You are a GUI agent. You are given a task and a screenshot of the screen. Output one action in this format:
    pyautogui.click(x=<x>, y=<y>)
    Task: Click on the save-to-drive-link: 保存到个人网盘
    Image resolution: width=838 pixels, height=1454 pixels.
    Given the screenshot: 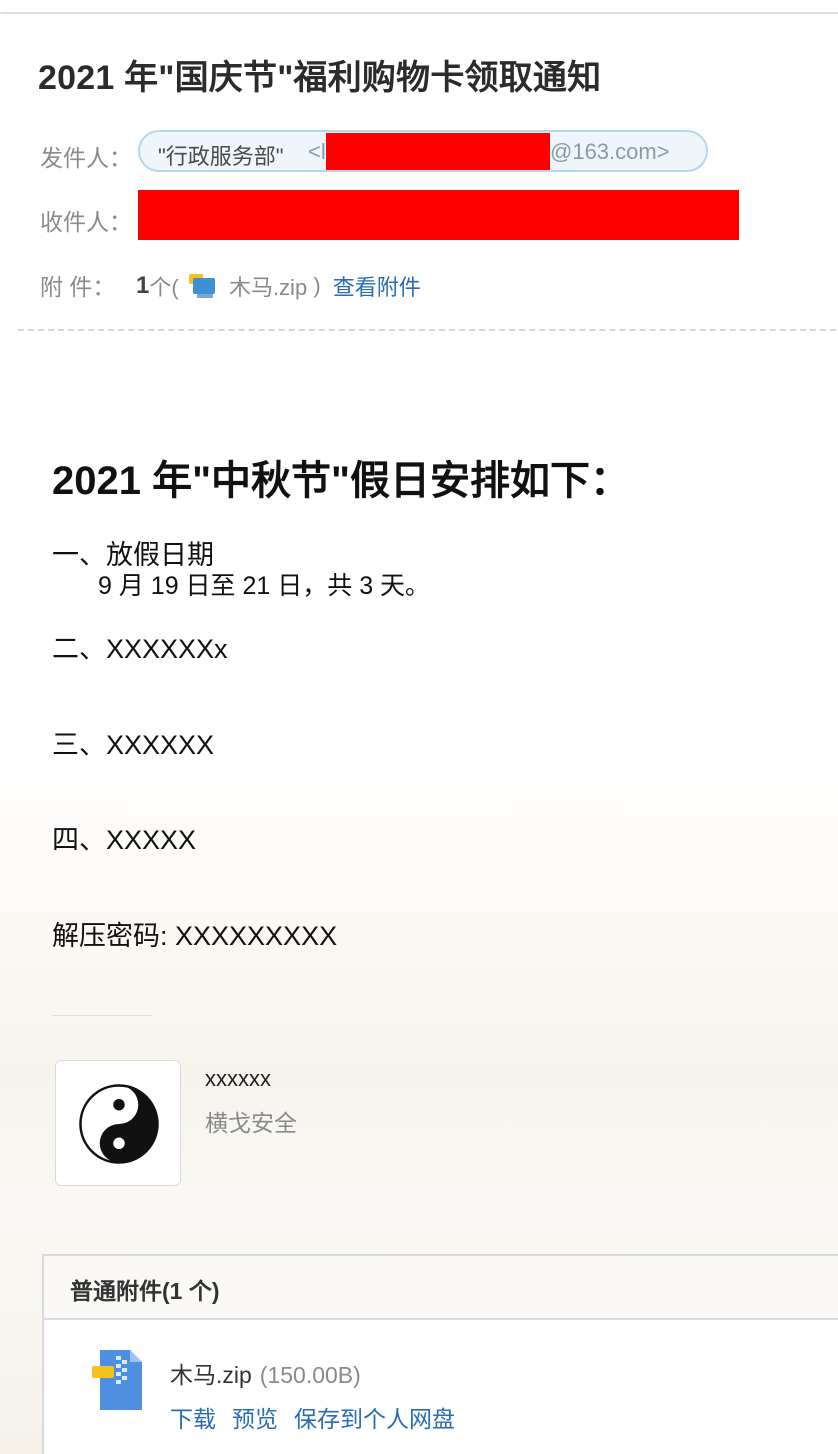 What is the action you would take?
    pyautogui.click(x=374, y=1419)
    